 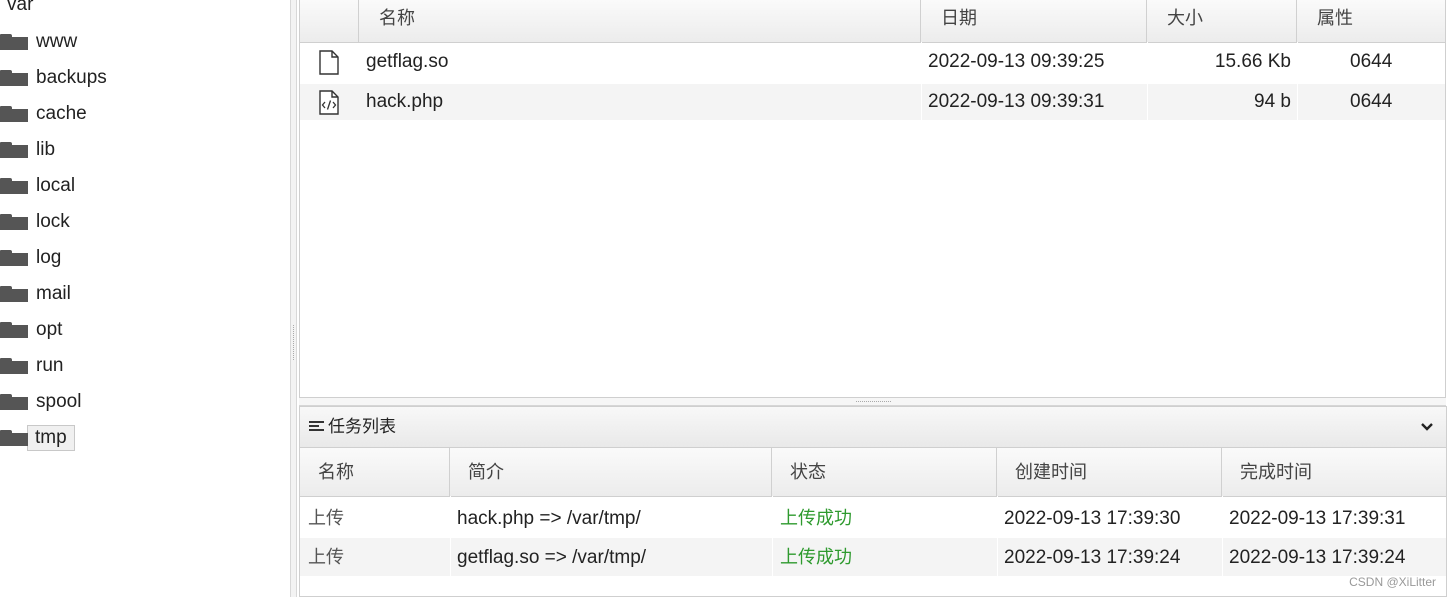 I want to click on header-name: 名称, so click(x=640, y=21).